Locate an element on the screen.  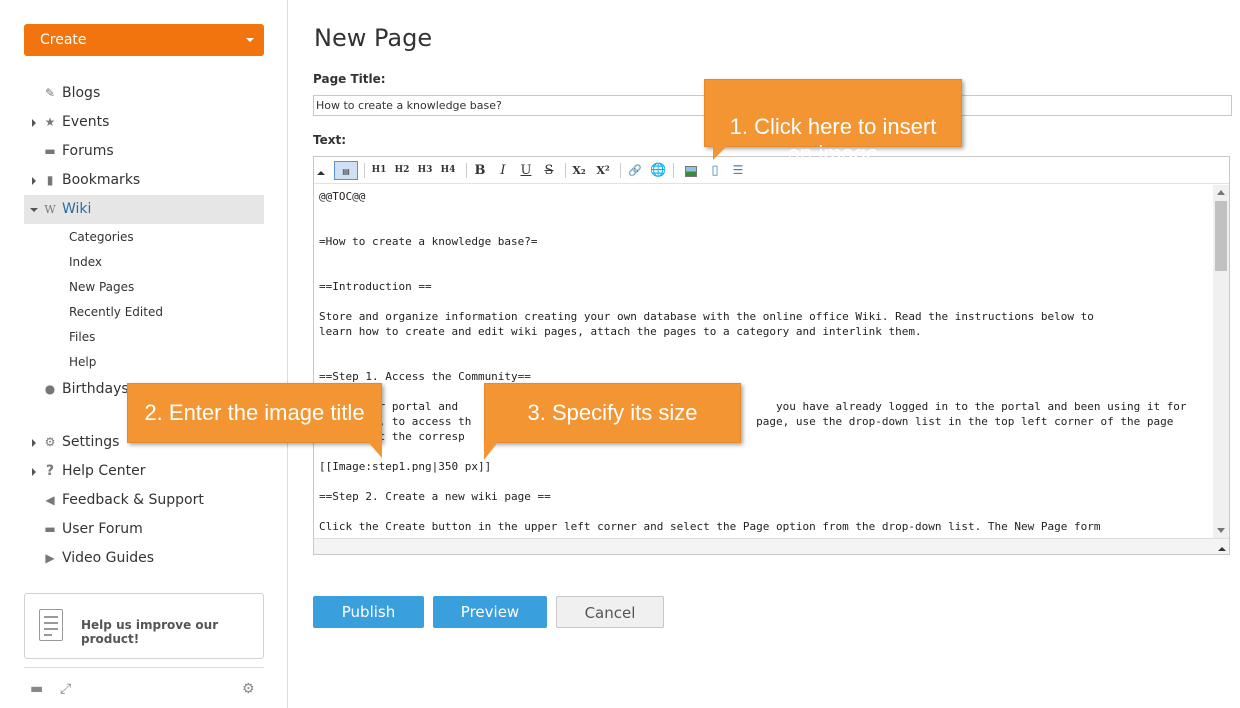
sidebar-item-label: Help Center is located at coordinates (104, 471).